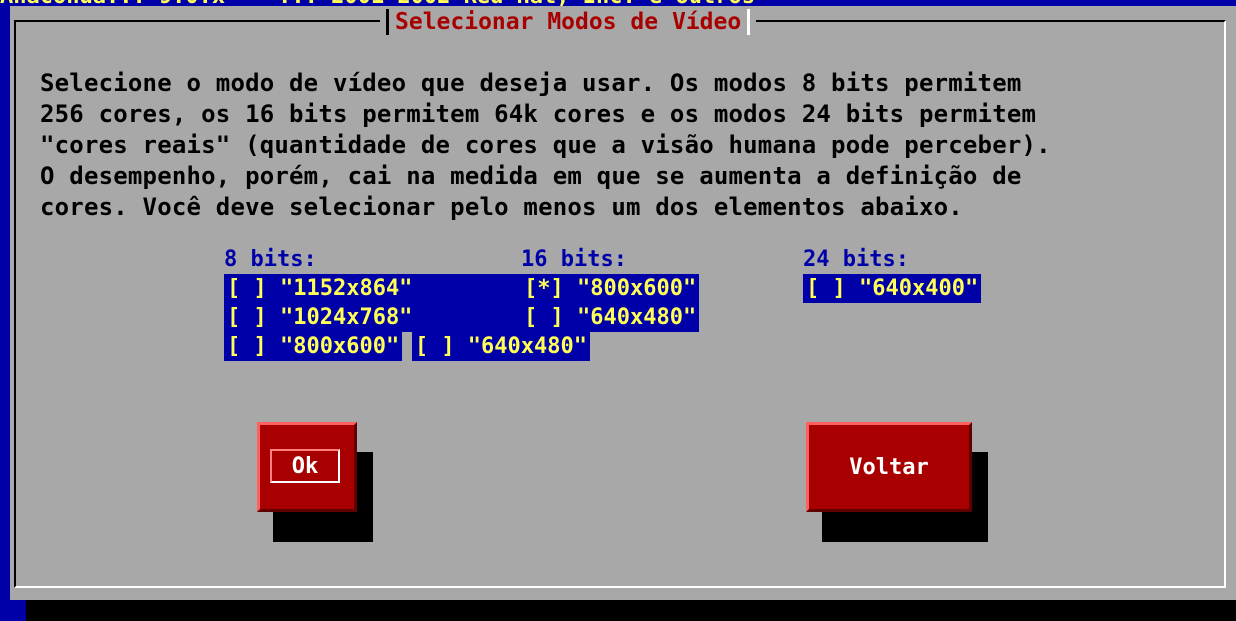  What do you see at coordinates (631, 610) in the screenshot?
I see `dialog-shadow` at bounding box center [631, 610].